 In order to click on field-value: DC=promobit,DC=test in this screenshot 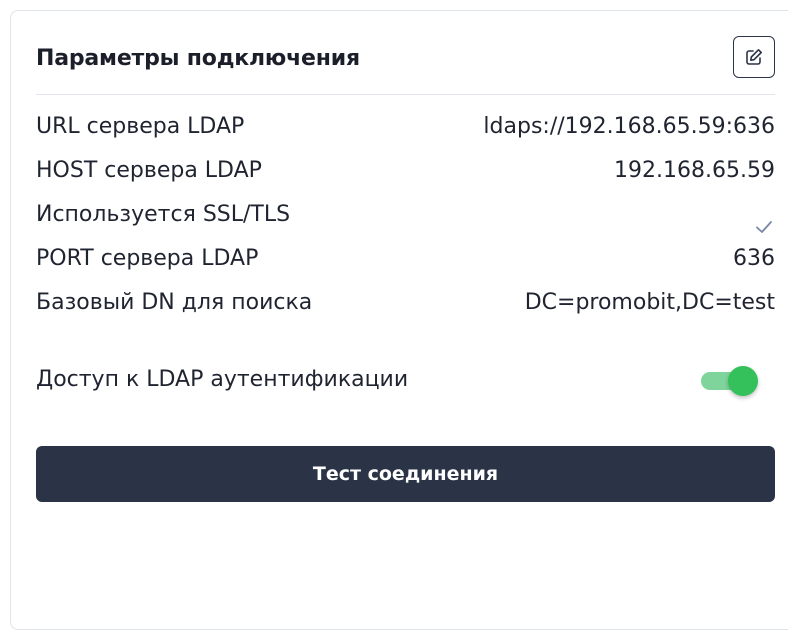, I will do `click(649, 302)`.